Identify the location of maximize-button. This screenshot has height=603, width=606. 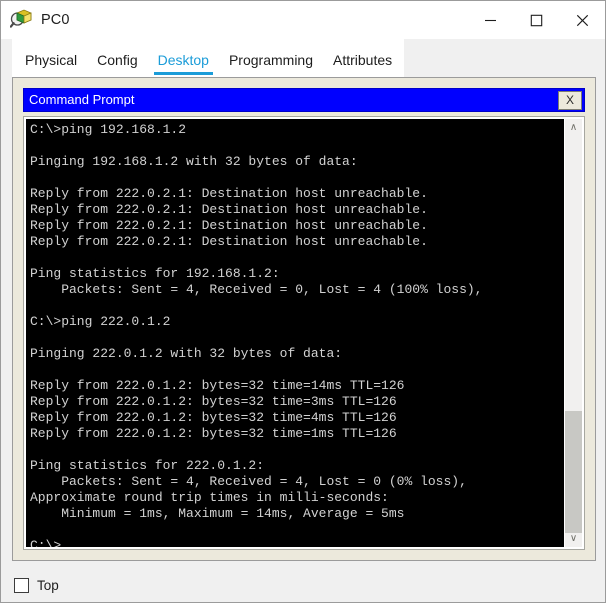
(536, 20).